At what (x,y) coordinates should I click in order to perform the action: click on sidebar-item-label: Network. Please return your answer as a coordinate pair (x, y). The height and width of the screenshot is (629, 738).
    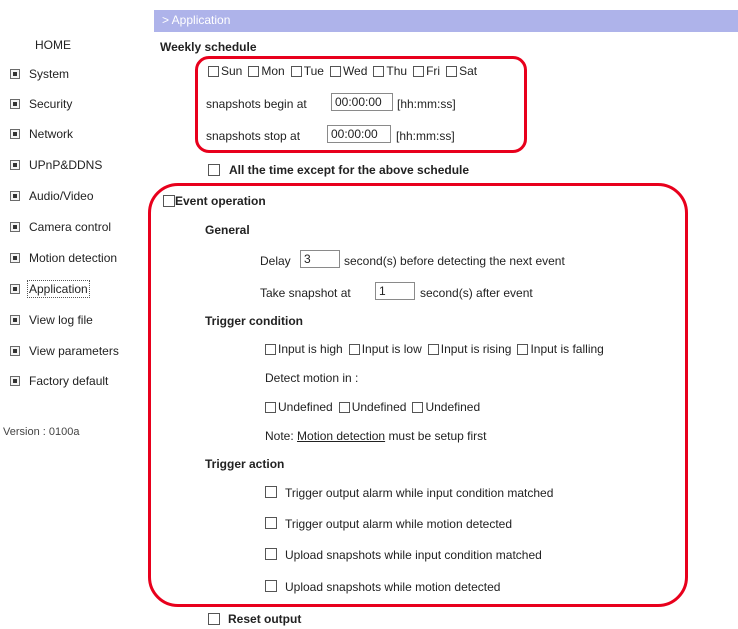
    Looking at the image, I should click on (51, 134).